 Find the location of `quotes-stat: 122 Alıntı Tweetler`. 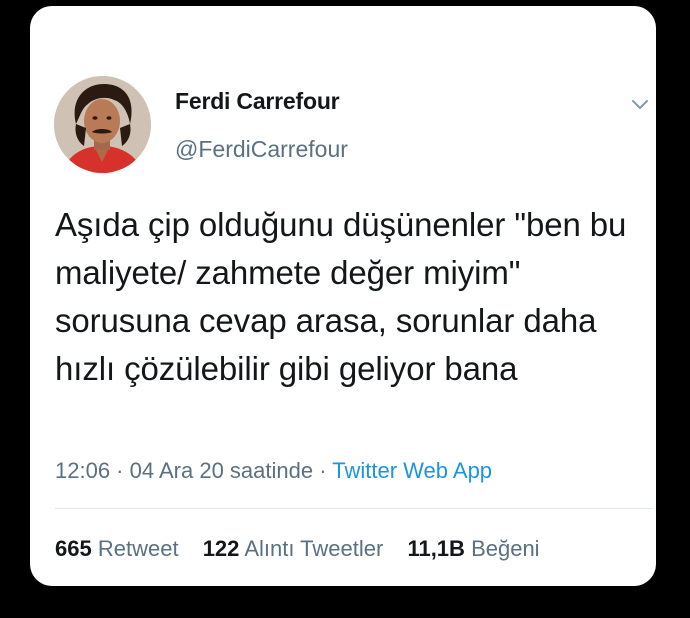

quotes-stat: 122 Alıntı Tweetler is located at coordinates (293, 548).